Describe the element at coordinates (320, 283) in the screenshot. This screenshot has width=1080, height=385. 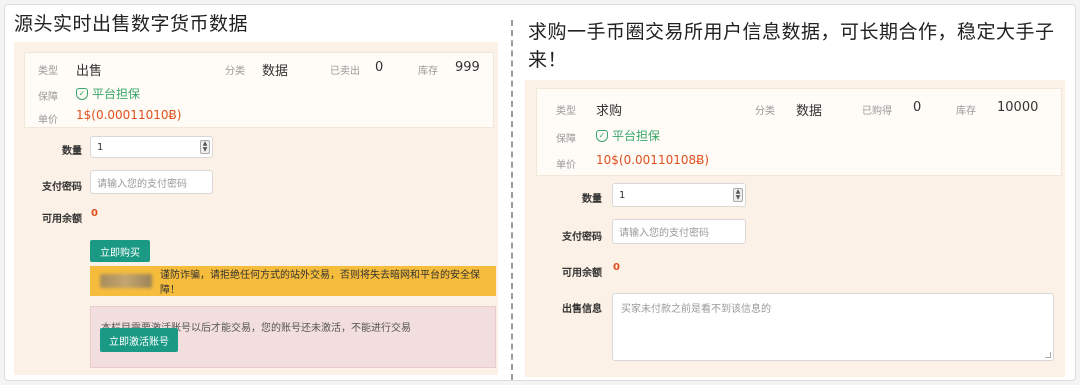
I see `warning-text: 谨防诈骗，请拒绝任何方式的站外交易，否则将失去暗网和平台的安全保障！` at that location.